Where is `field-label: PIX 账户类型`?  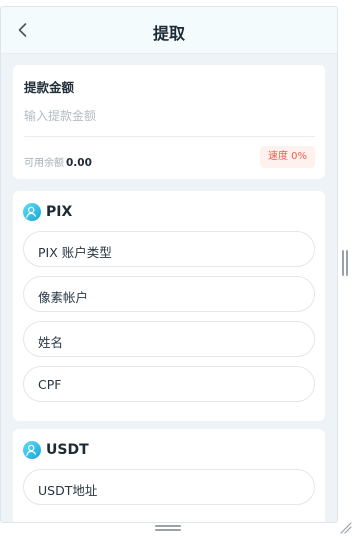 field-label: PIX 账户类型 is located at coordinates (75, 252).